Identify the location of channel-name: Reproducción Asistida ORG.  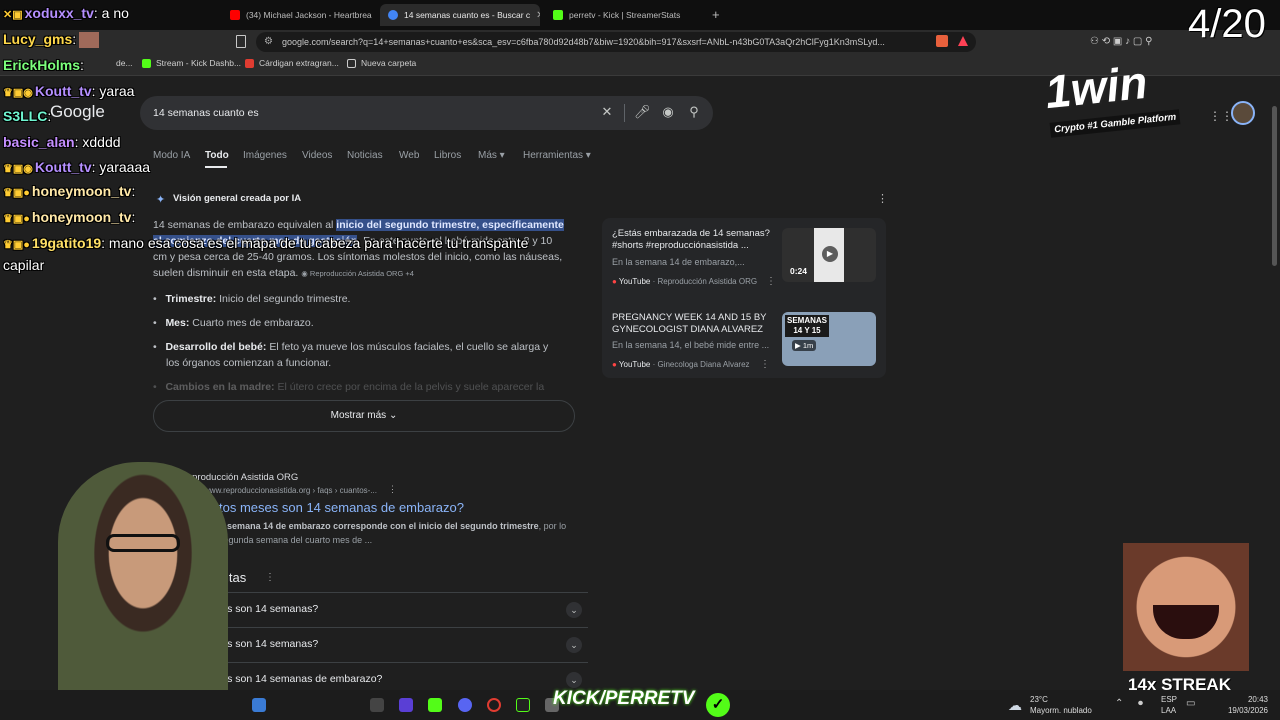
(707, 281).